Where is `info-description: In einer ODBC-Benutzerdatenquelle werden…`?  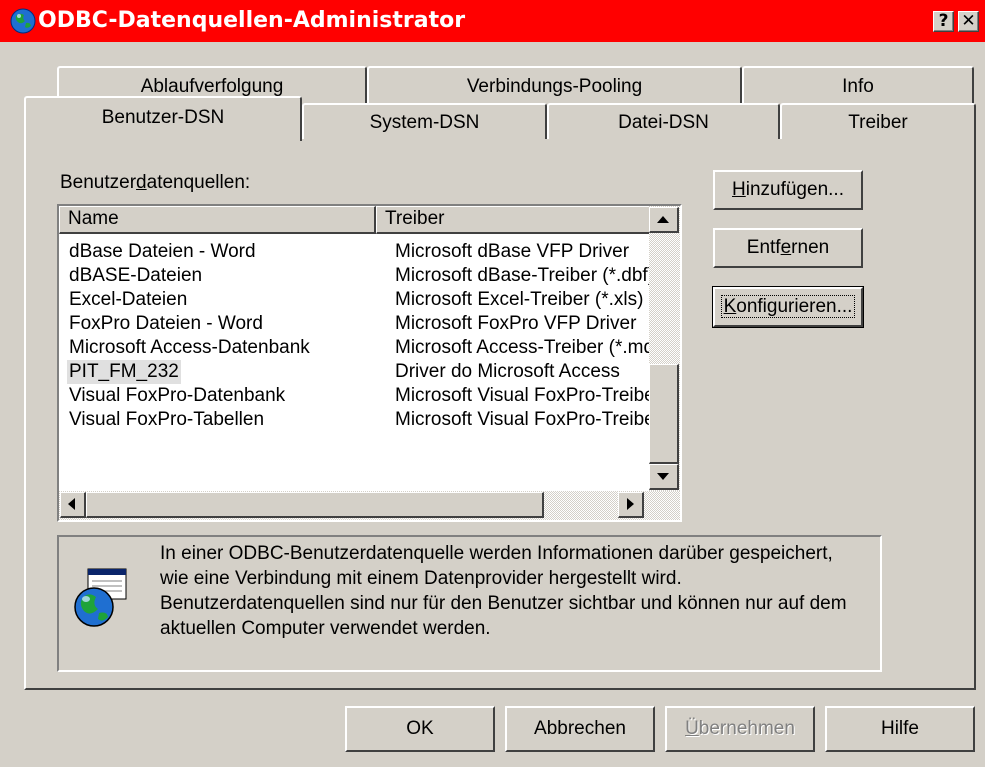 info-description: In einer ODBC-Benutzerdatenquelle werden… is located at coordinates (503, 591).